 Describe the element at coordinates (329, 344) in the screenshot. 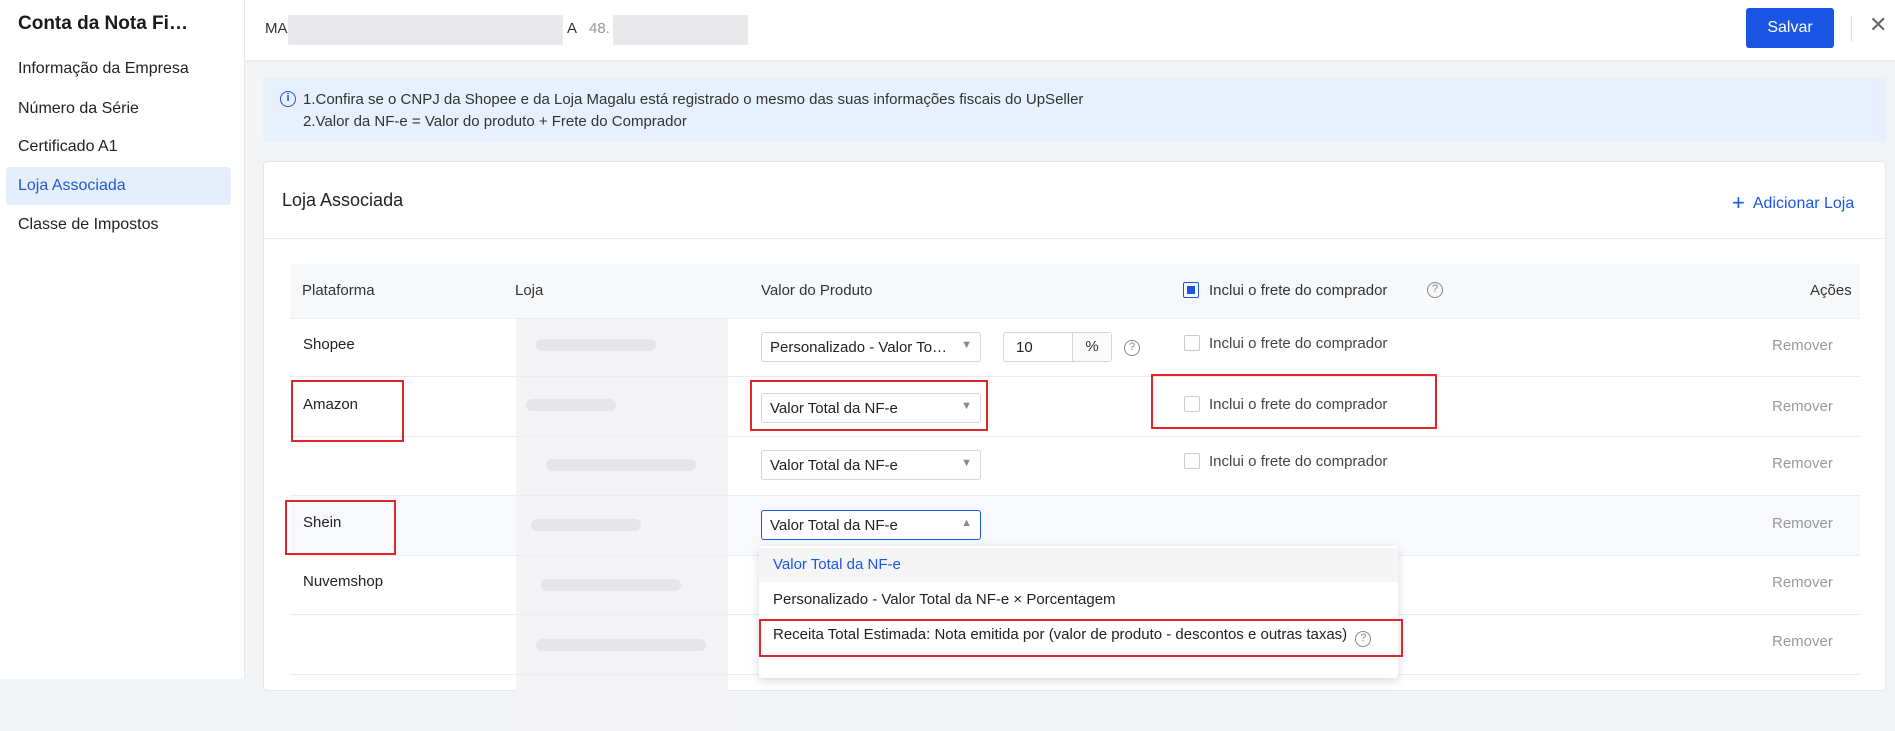

I see `row-platform: Shopee` at that location.